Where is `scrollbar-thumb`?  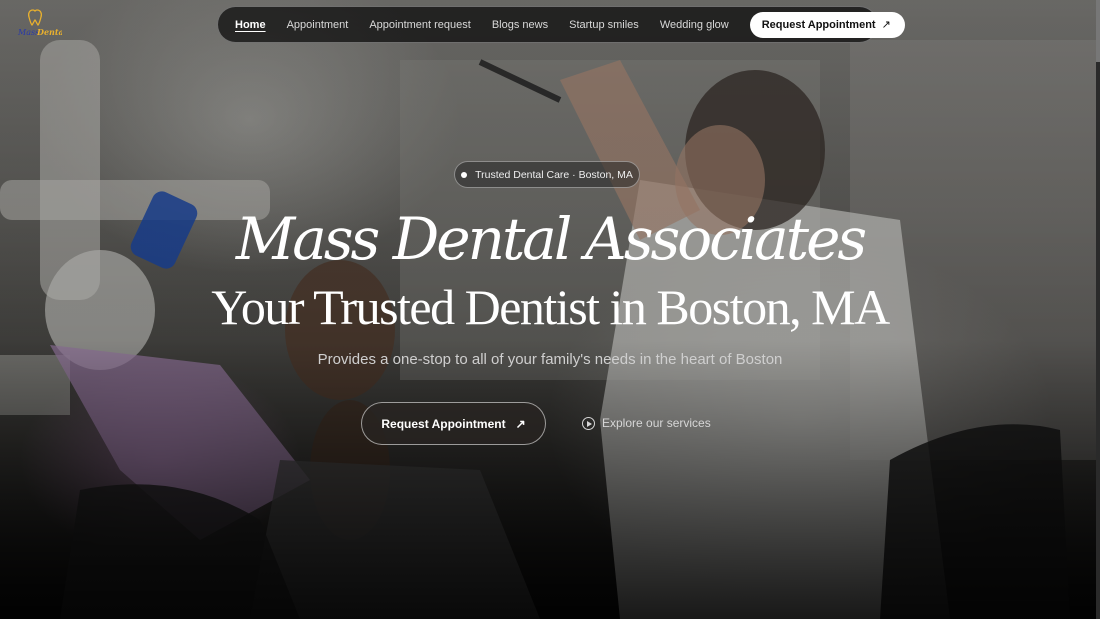 scrollbar-thumb is located at coordinates (1098, 31).